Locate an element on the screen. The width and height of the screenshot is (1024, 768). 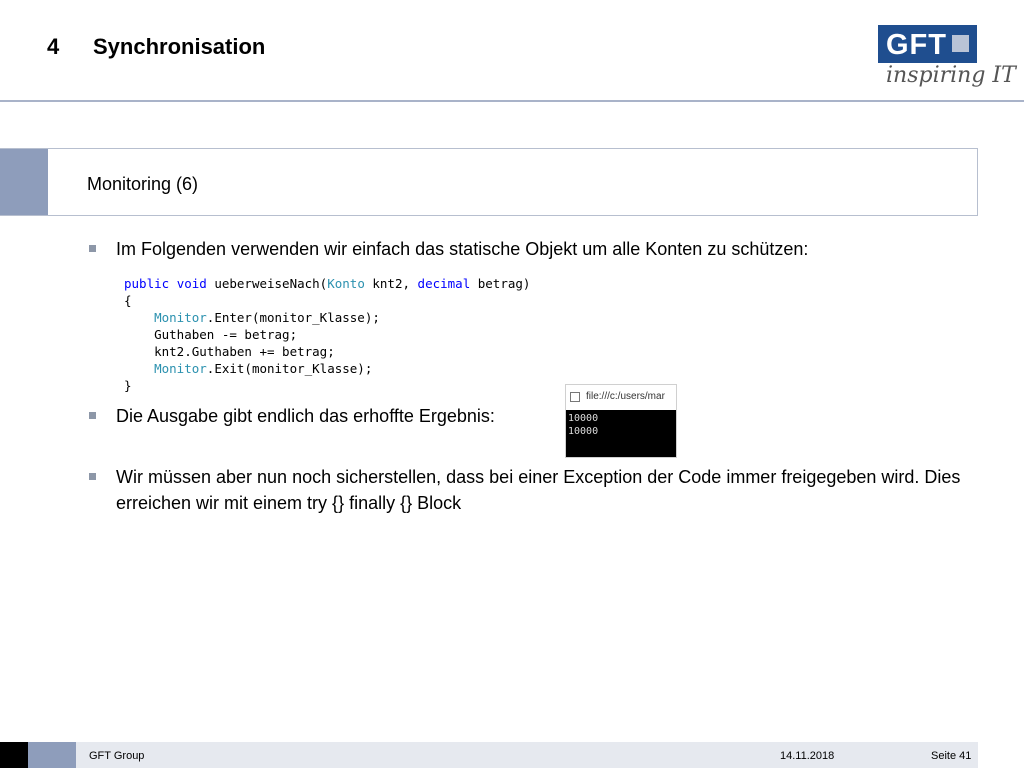
logo-brand: GFT is located at coordinates (916, 45).